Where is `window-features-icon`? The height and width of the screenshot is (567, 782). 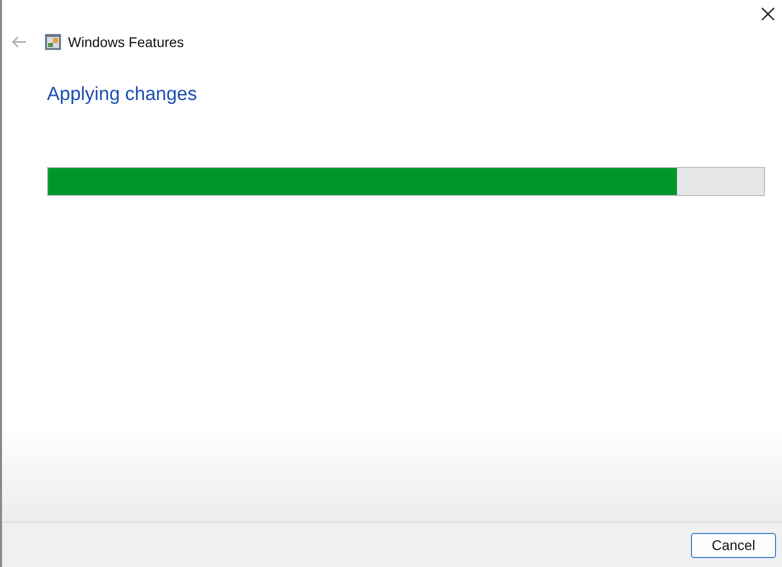 window-features-icon is located at coordinates (53, 42).